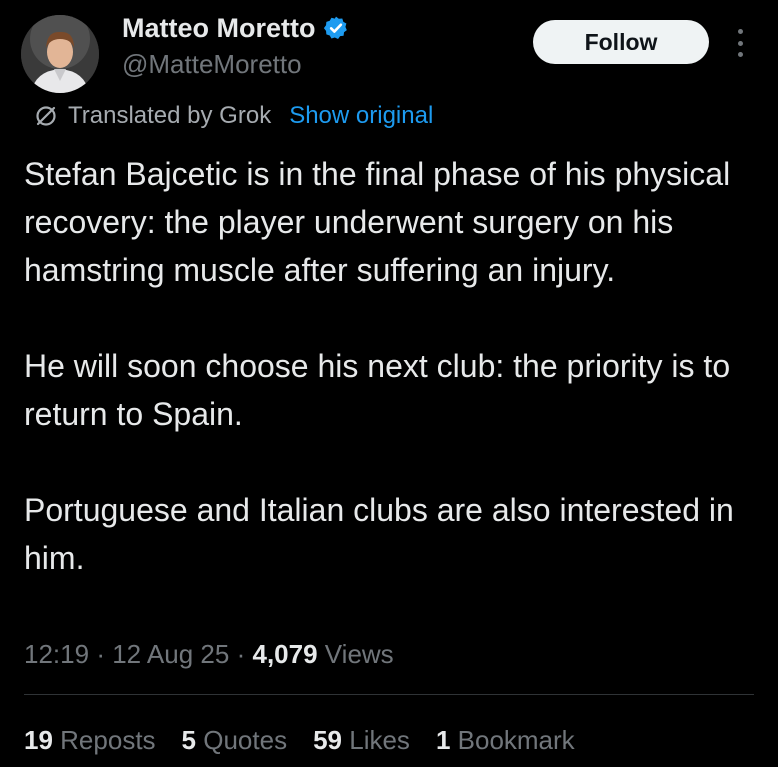 The image size is (778, 767). Describe the element at coordinates (285, 654) in the screenshot. I see `views-count: 4,079` at that location.